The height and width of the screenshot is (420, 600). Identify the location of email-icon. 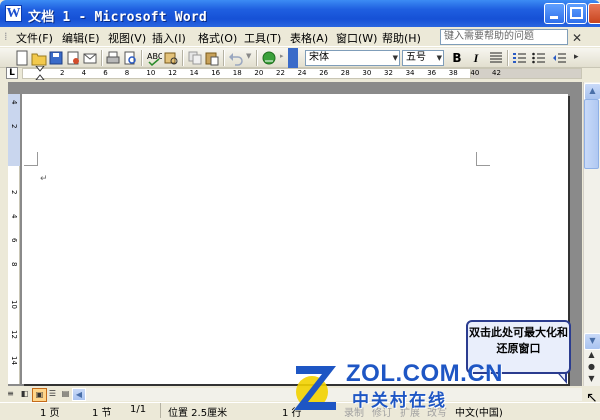
(90, 58).